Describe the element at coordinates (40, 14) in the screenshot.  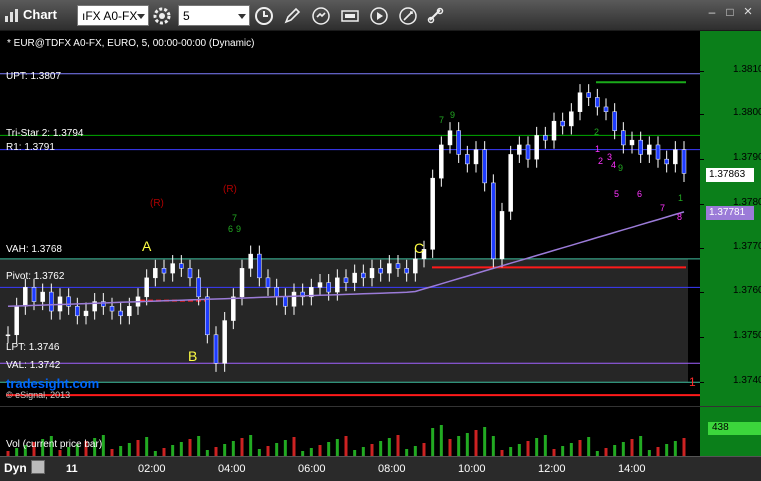
I see `window-title: Chart` at that location.